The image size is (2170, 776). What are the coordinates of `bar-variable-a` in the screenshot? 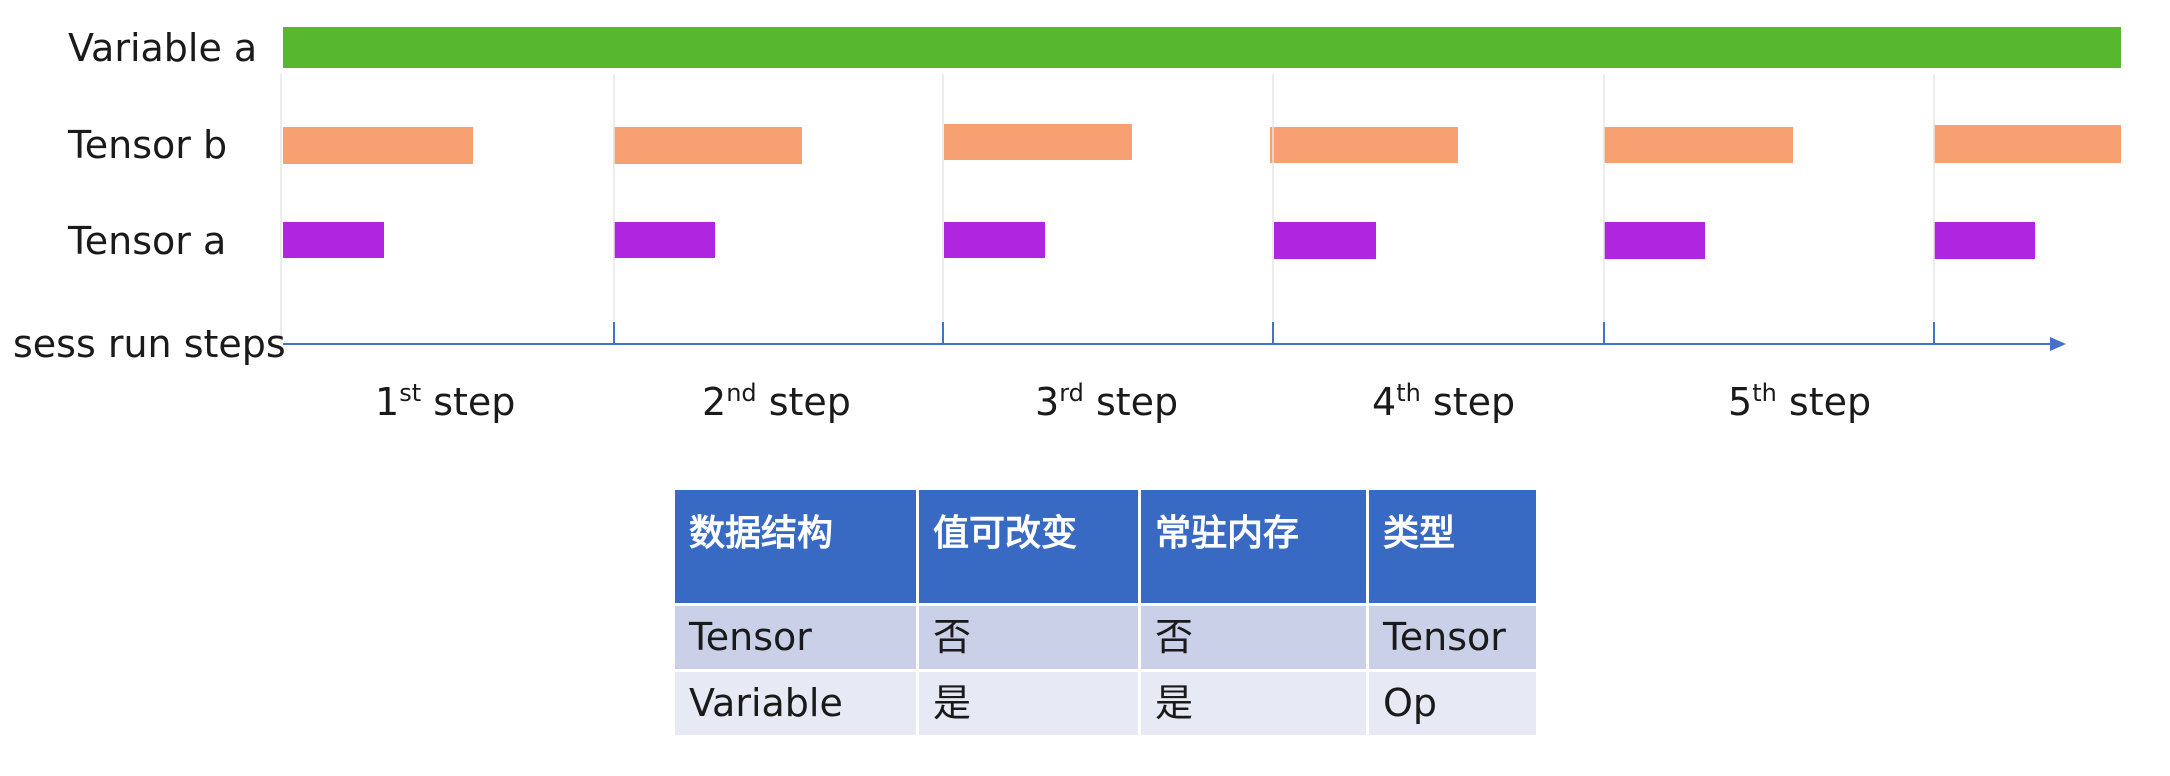 It's located at (1202, 47).